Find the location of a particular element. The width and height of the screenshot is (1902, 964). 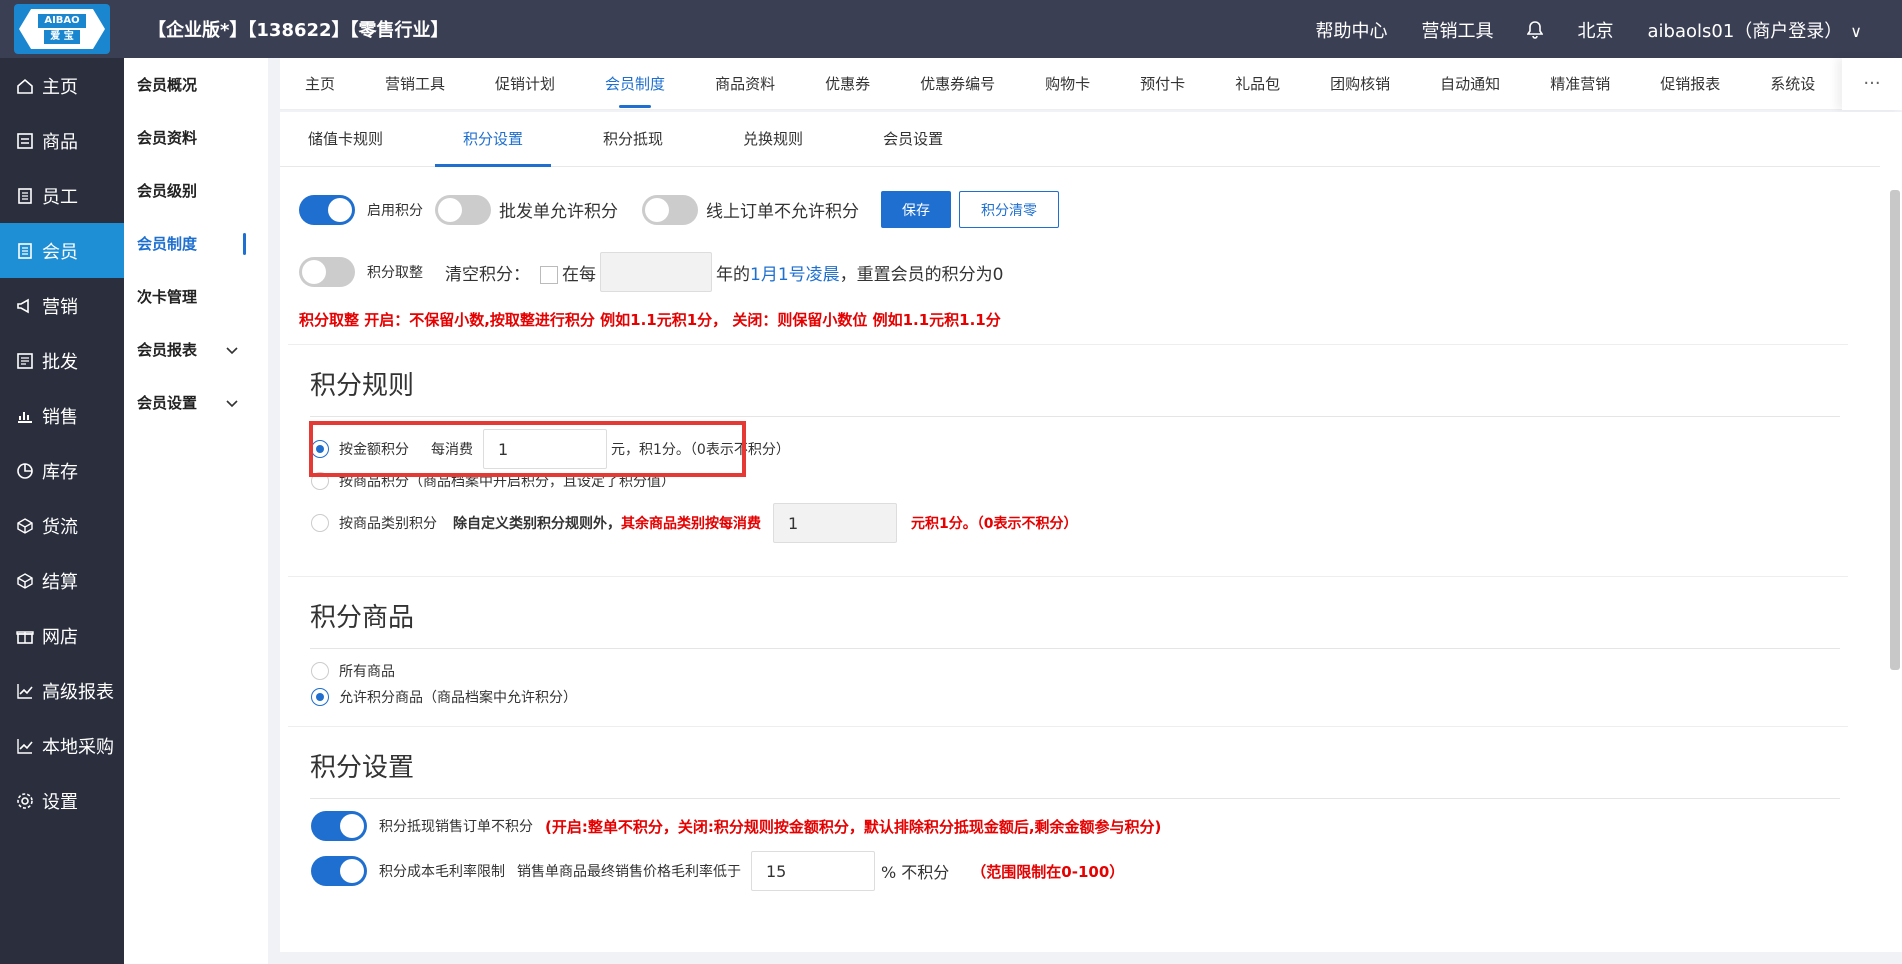

rule-by-category-radio is located at coordinates (320, 523).